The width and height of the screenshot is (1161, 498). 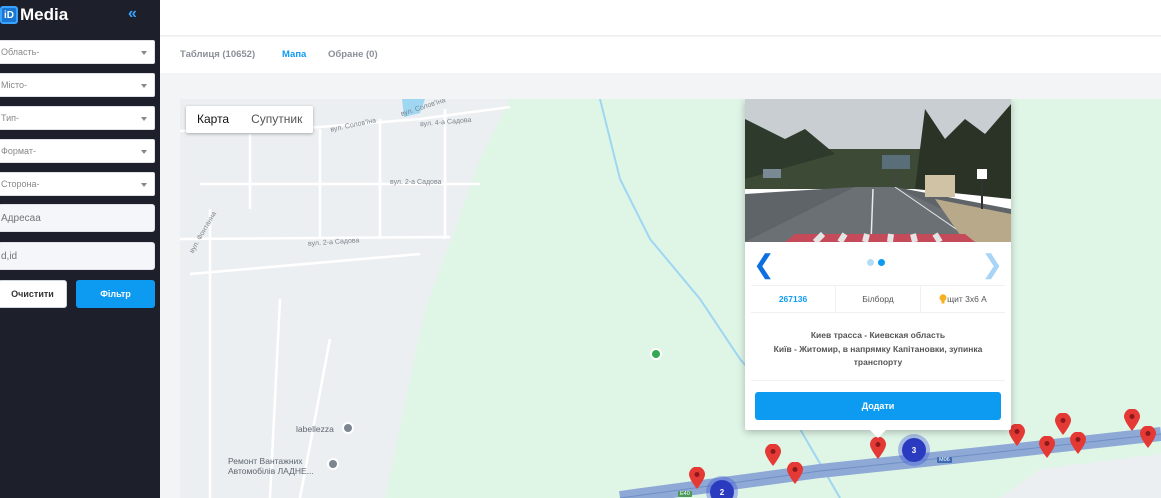 I want to click on tab-map: Мапа, so click(x=294, y=54).